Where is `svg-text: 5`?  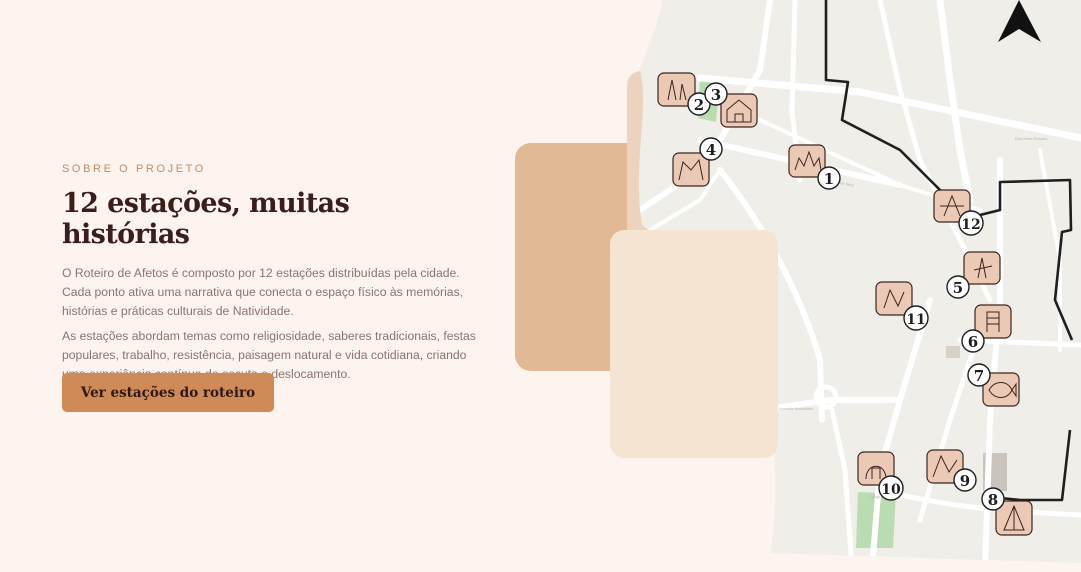
svg-text: 5 is located at coordinates (958, 288).